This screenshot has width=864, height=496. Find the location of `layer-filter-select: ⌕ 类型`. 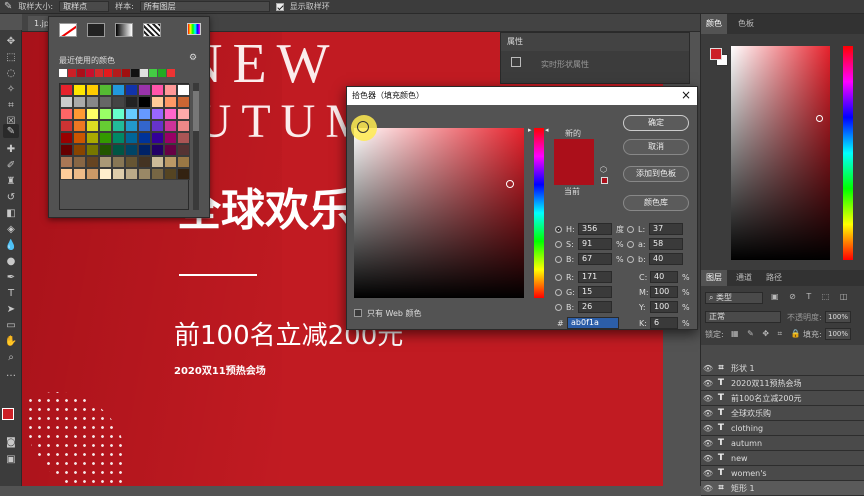

layer-filter-select: ⌕ 类型 is located at coordinates (734, 298).